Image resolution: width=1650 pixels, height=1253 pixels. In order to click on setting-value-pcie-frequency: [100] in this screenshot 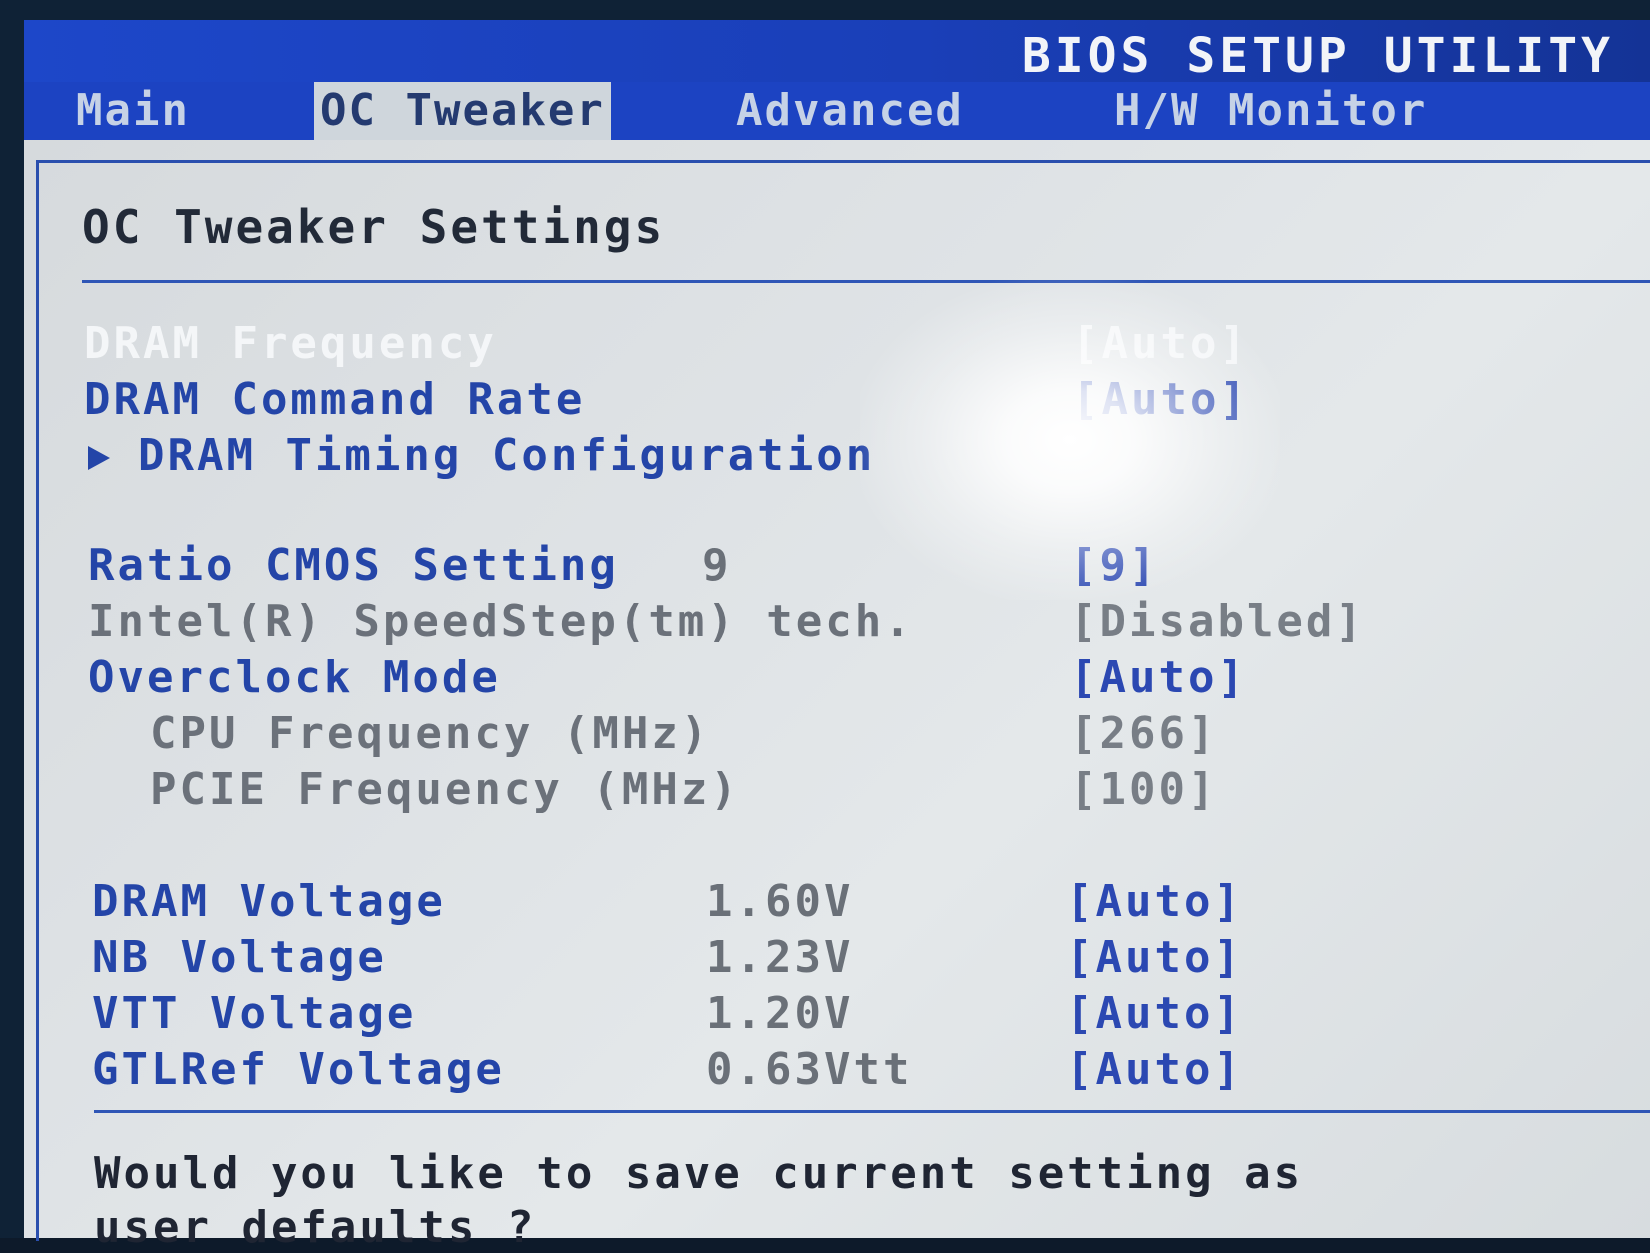, I will do `click(1143, 789)`.